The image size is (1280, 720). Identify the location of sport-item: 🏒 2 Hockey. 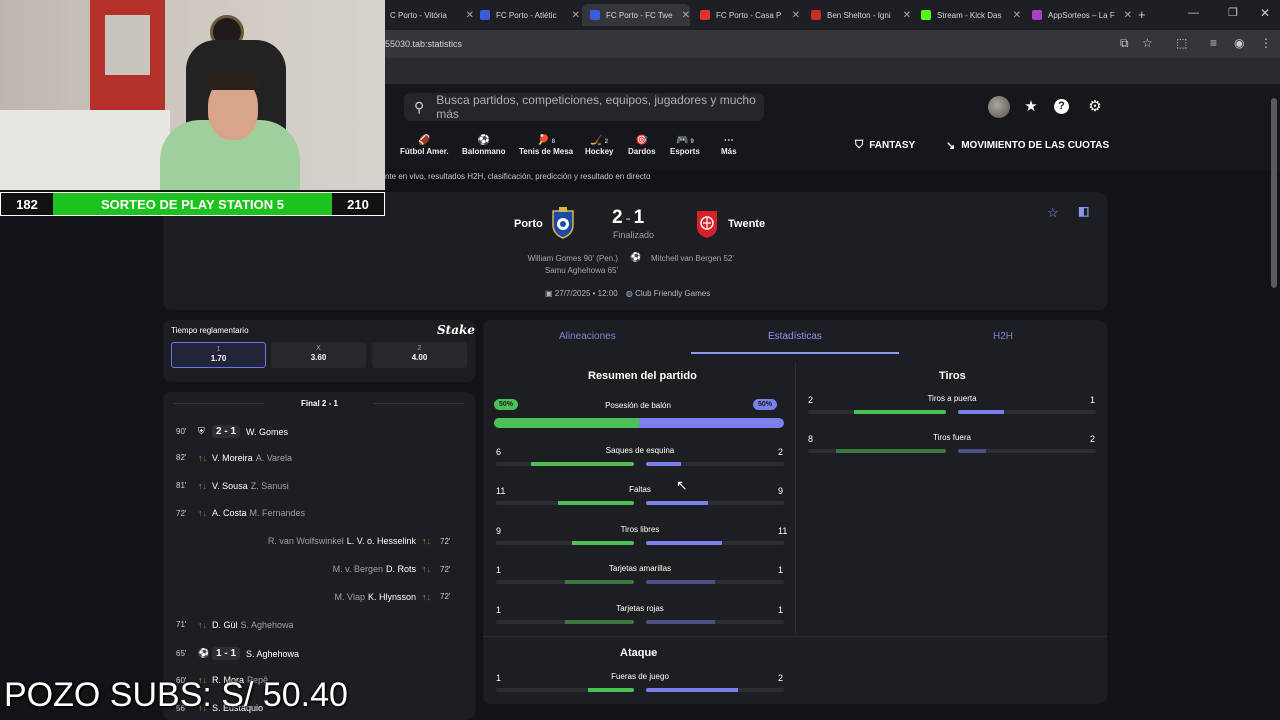
(599, 145).